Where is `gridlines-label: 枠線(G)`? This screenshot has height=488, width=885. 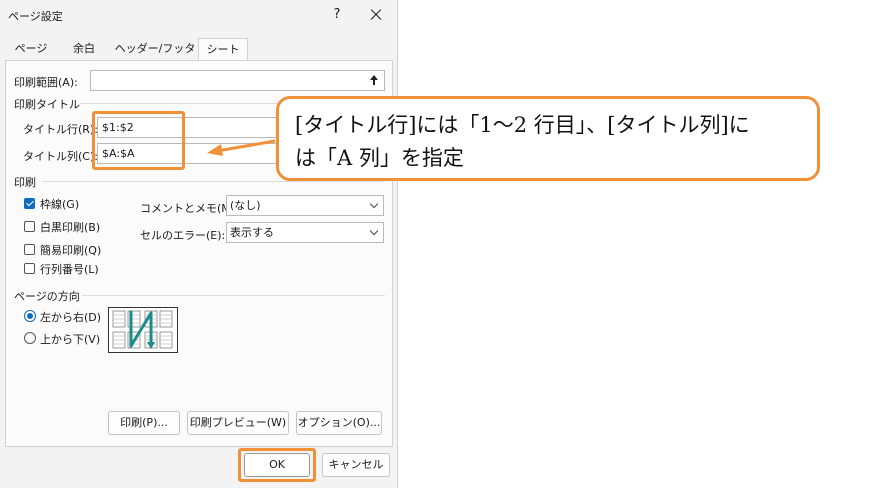 gridlines-label: 枠線(G) is located at coordinates (60, 204).